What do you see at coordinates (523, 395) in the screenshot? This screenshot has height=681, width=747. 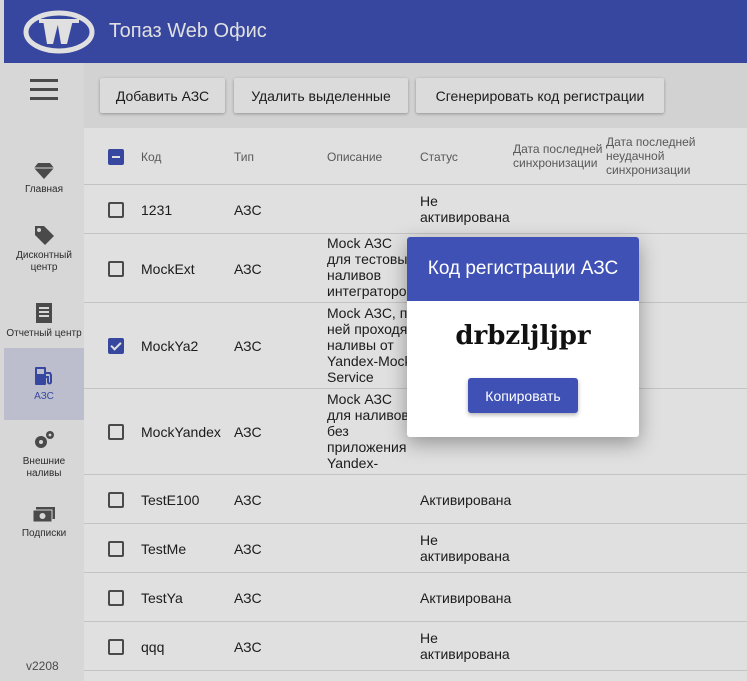 I see `copy-button: Копировать` at bounding box center [523, 395].